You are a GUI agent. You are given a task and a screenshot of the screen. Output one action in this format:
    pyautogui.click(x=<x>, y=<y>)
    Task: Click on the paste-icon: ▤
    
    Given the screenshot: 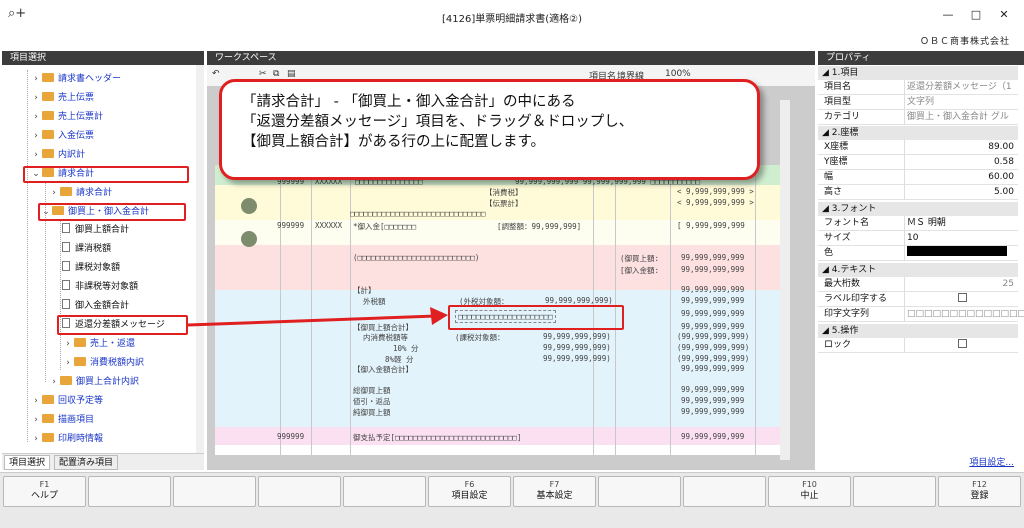 What is the action you would take?
    pyautogui.click(x=291, y=74)
    